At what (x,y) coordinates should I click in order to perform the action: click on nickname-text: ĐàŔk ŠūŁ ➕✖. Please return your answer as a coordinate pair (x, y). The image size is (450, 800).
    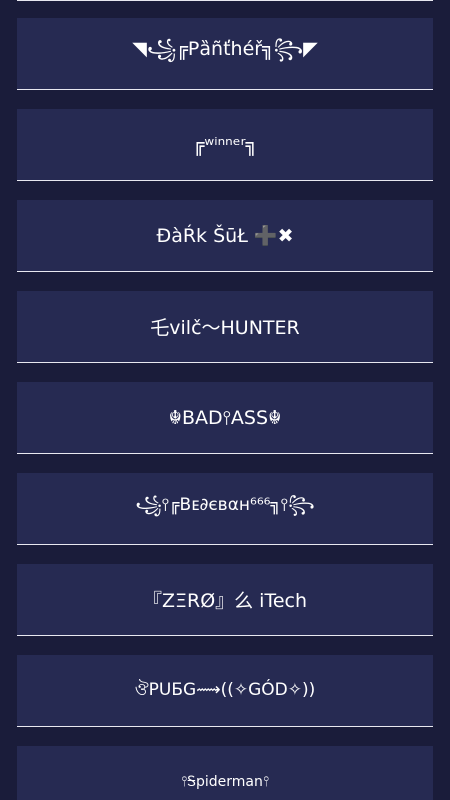
    Looking at the image, I should click on (225, 236).